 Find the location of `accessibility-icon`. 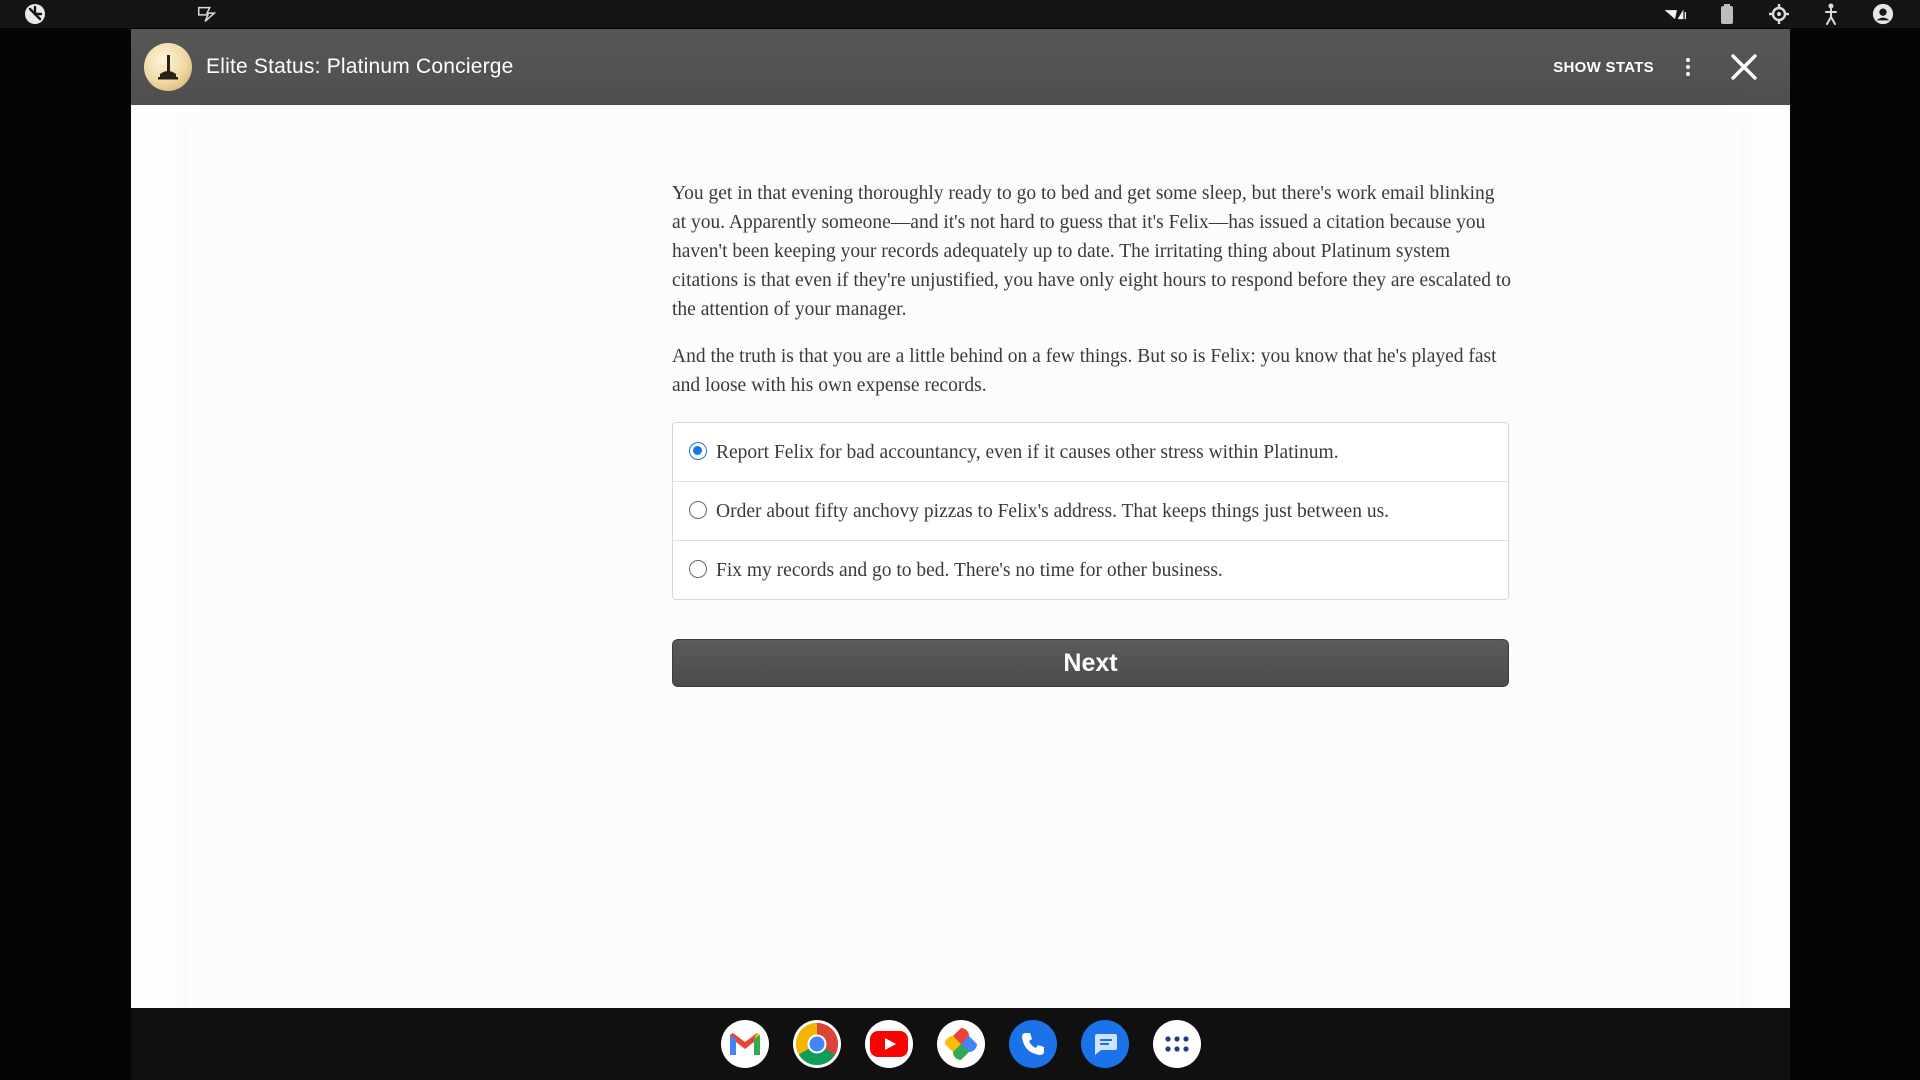

accessibility-icon is located at coordinates (1831, 14).